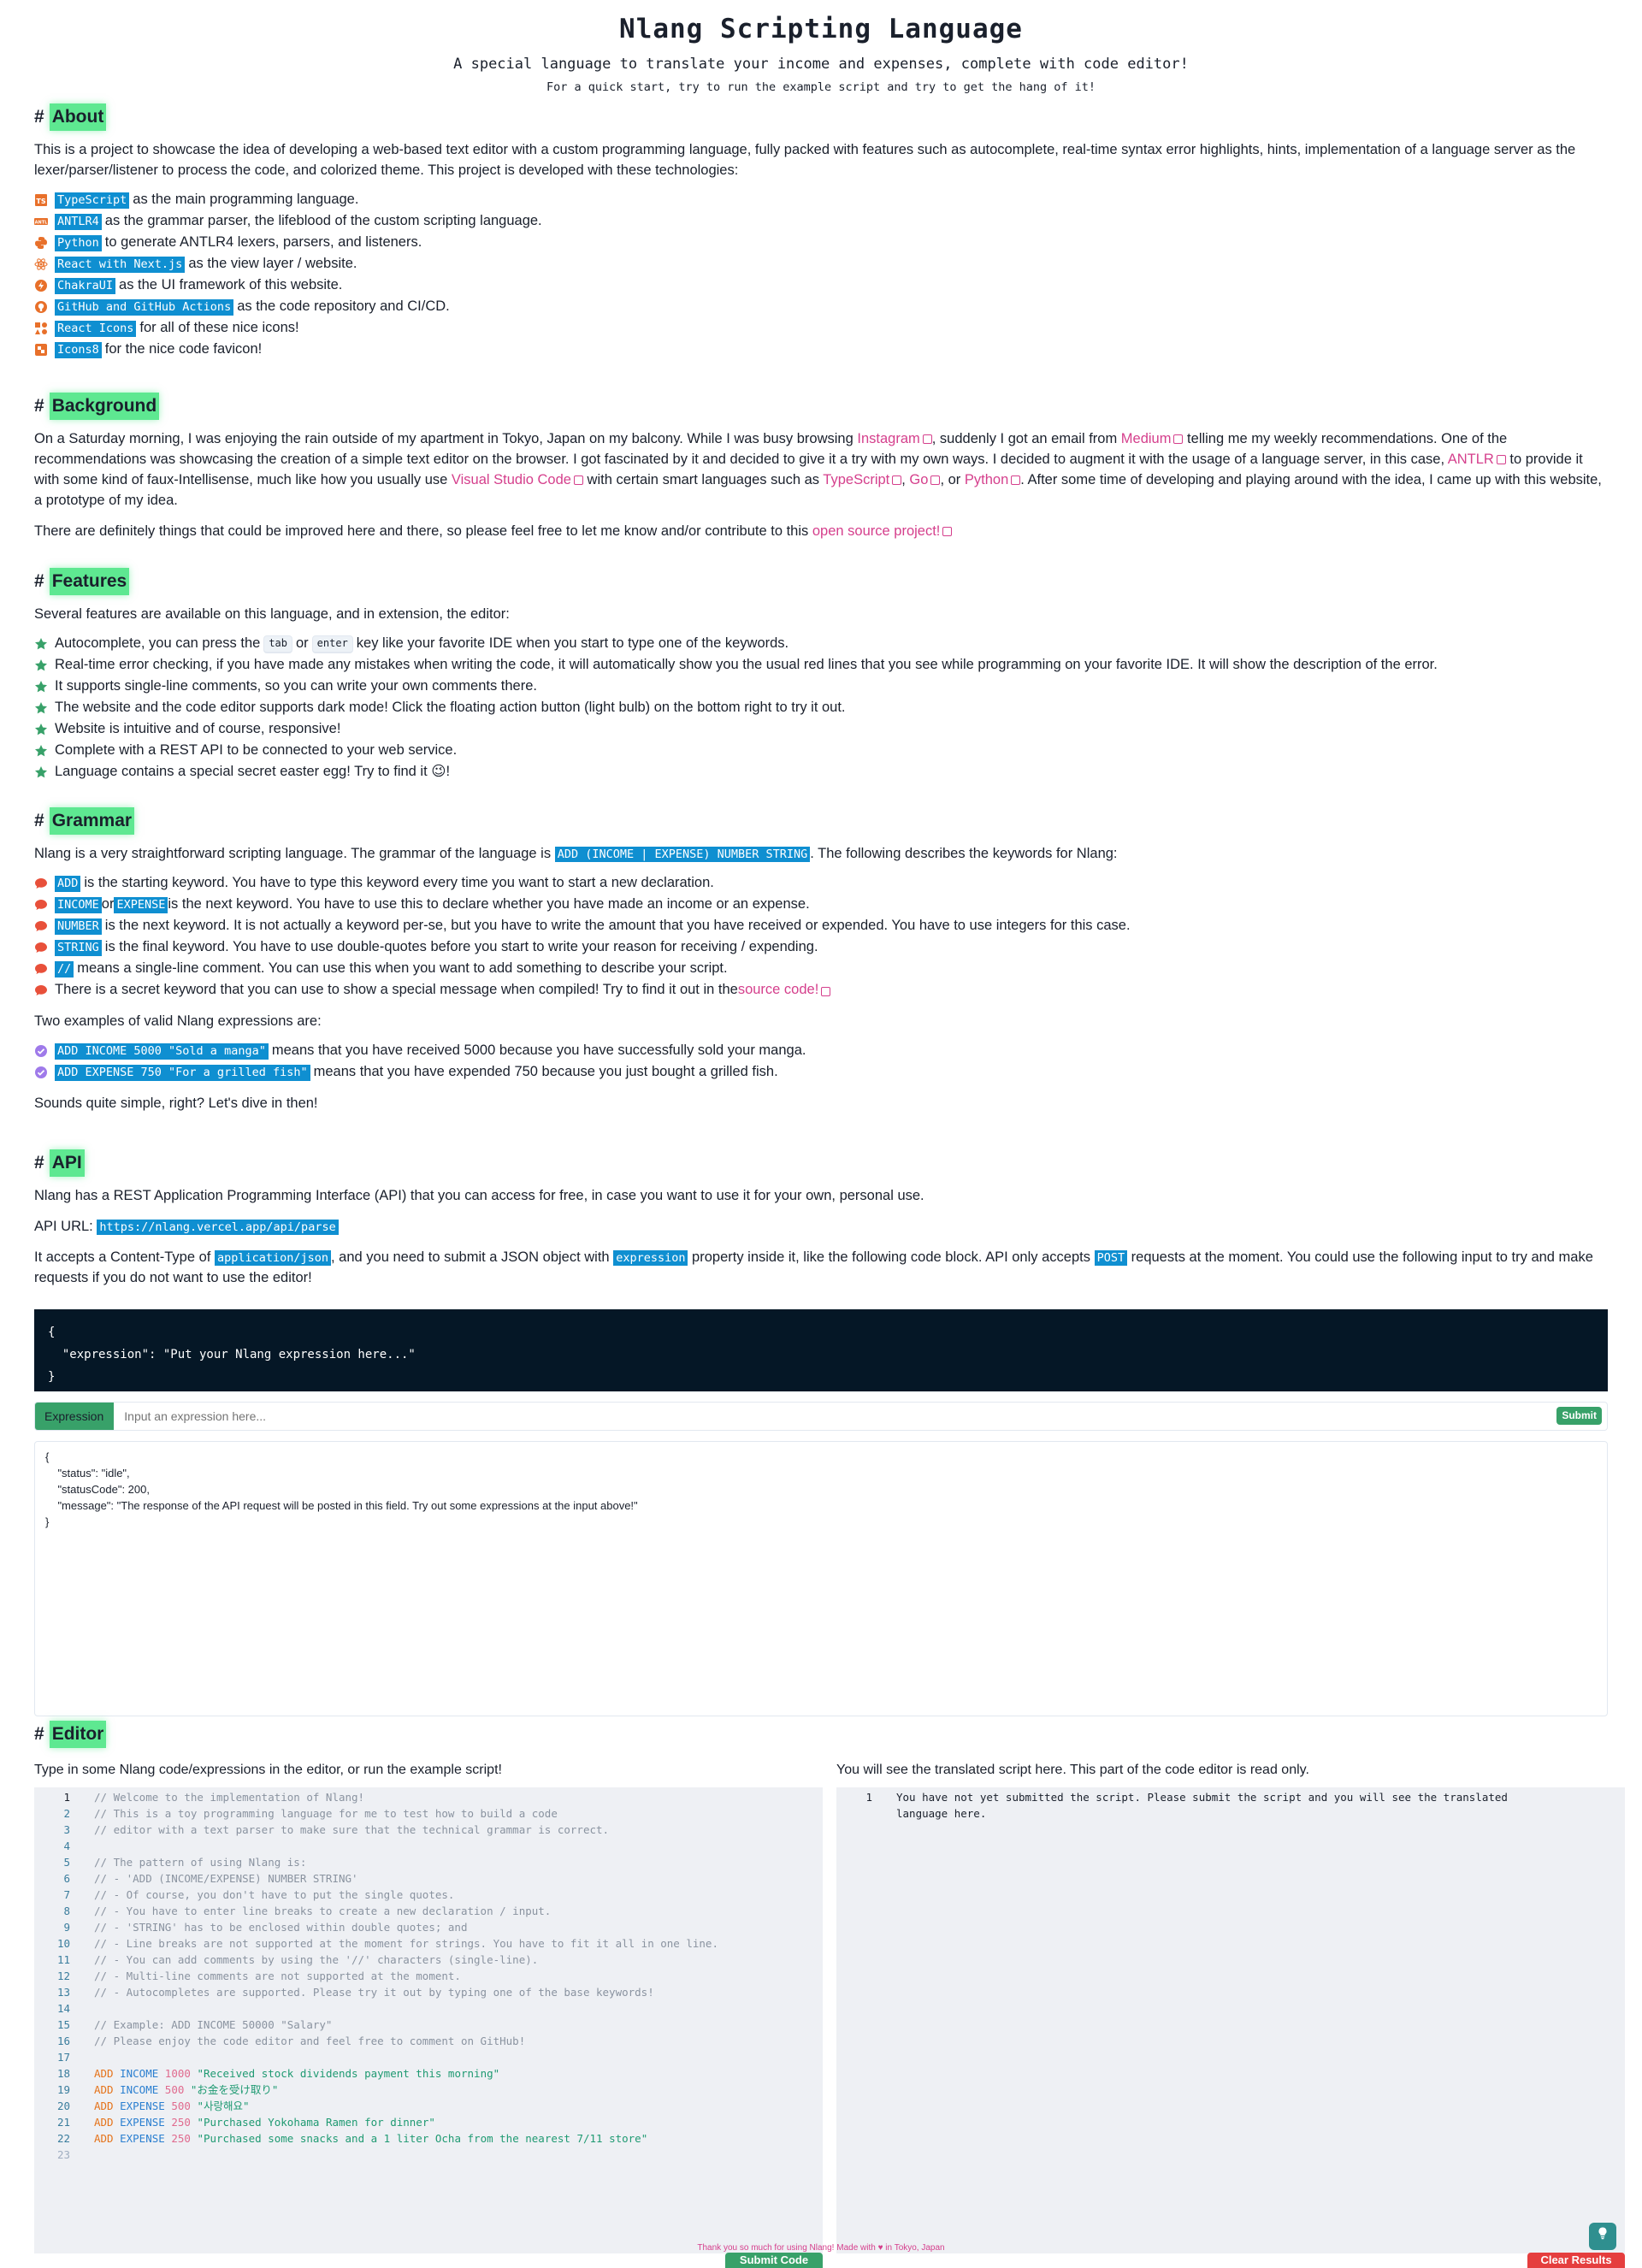  I want to click on tech-description: as the main programming language., so click(246, 200).